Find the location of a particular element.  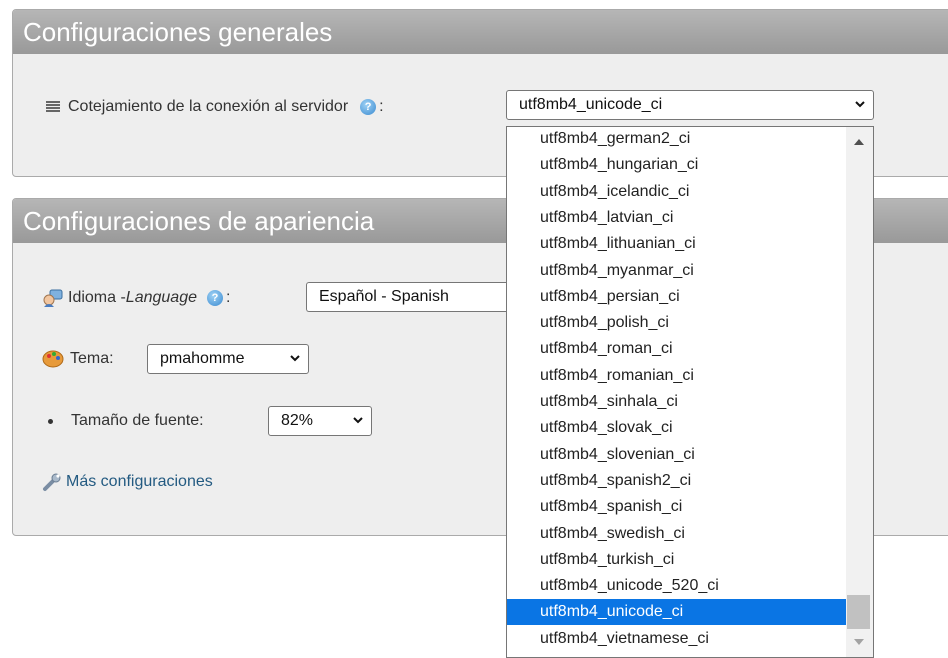

dropdown-option: utf8mb4_sinhala_ci is located at coordinates (677, 402).